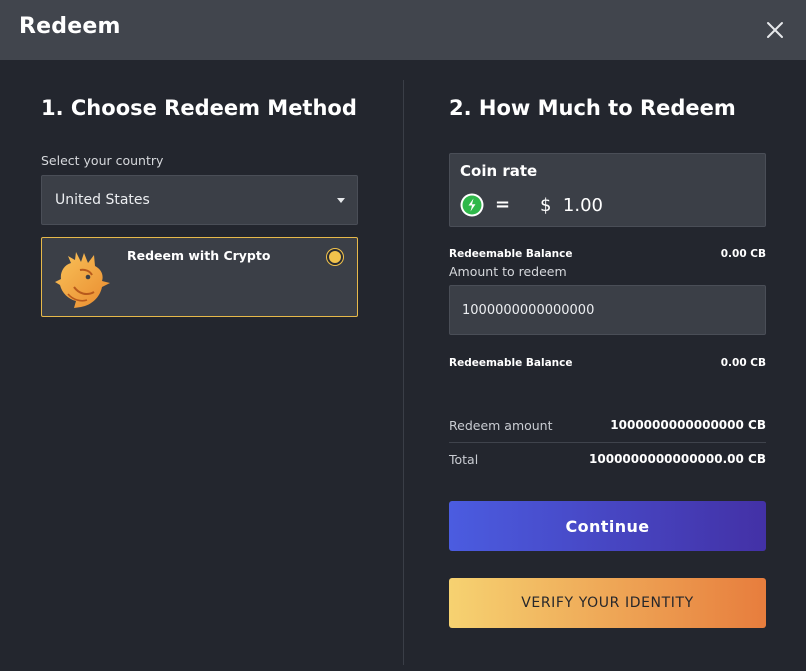 This screenshot has height=671, width=806. I want to click on close-button, so click(775, 30).